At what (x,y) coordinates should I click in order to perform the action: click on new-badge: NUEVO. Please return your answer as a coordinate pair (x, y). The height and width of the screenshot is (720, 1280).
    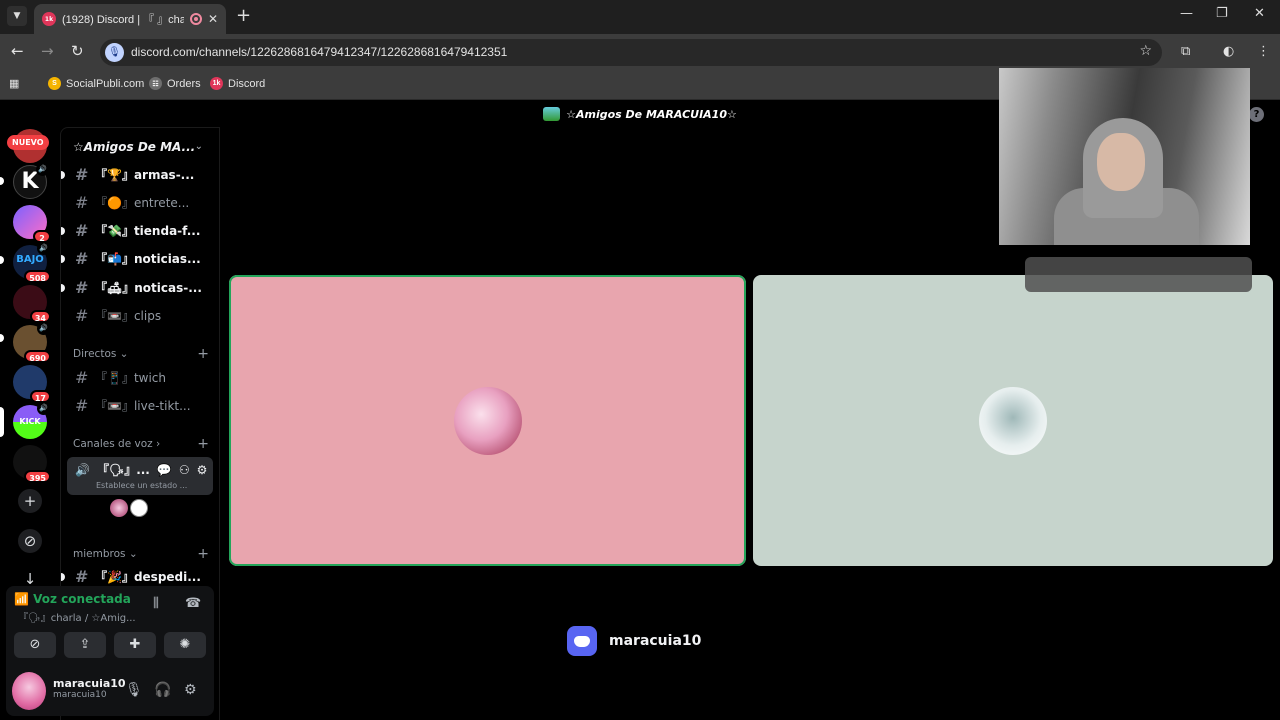
    Looking at the image, I should click on (28, 142).